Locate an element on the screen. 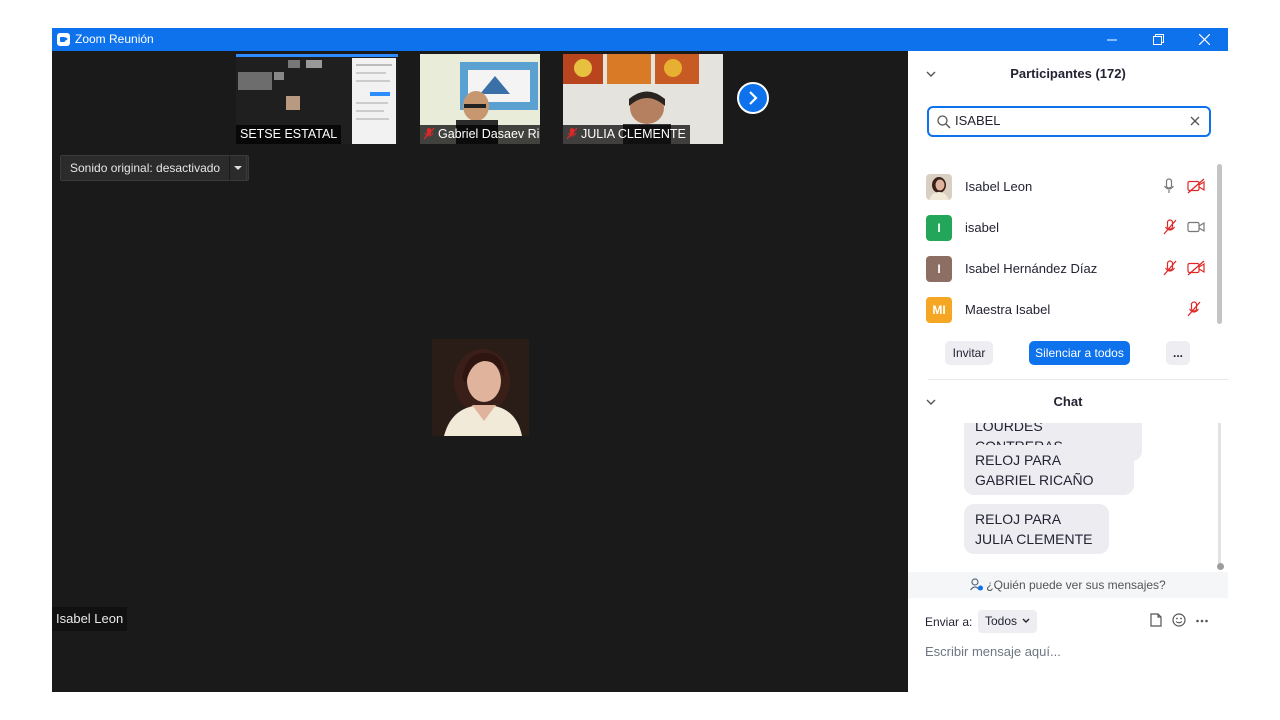 The width and height of the screenshot is (1280, 720). close-icon is located at coordinates (1204, 39).